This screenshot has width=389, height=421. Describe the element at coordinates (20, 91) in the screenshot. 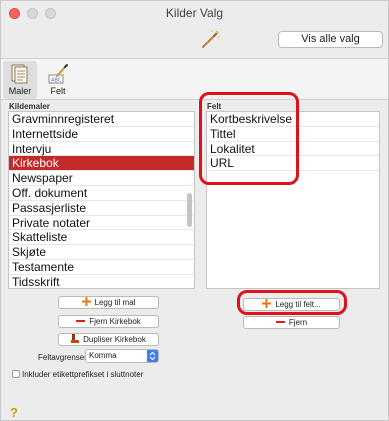

I see `tab-label-maler: Maler` at that location.